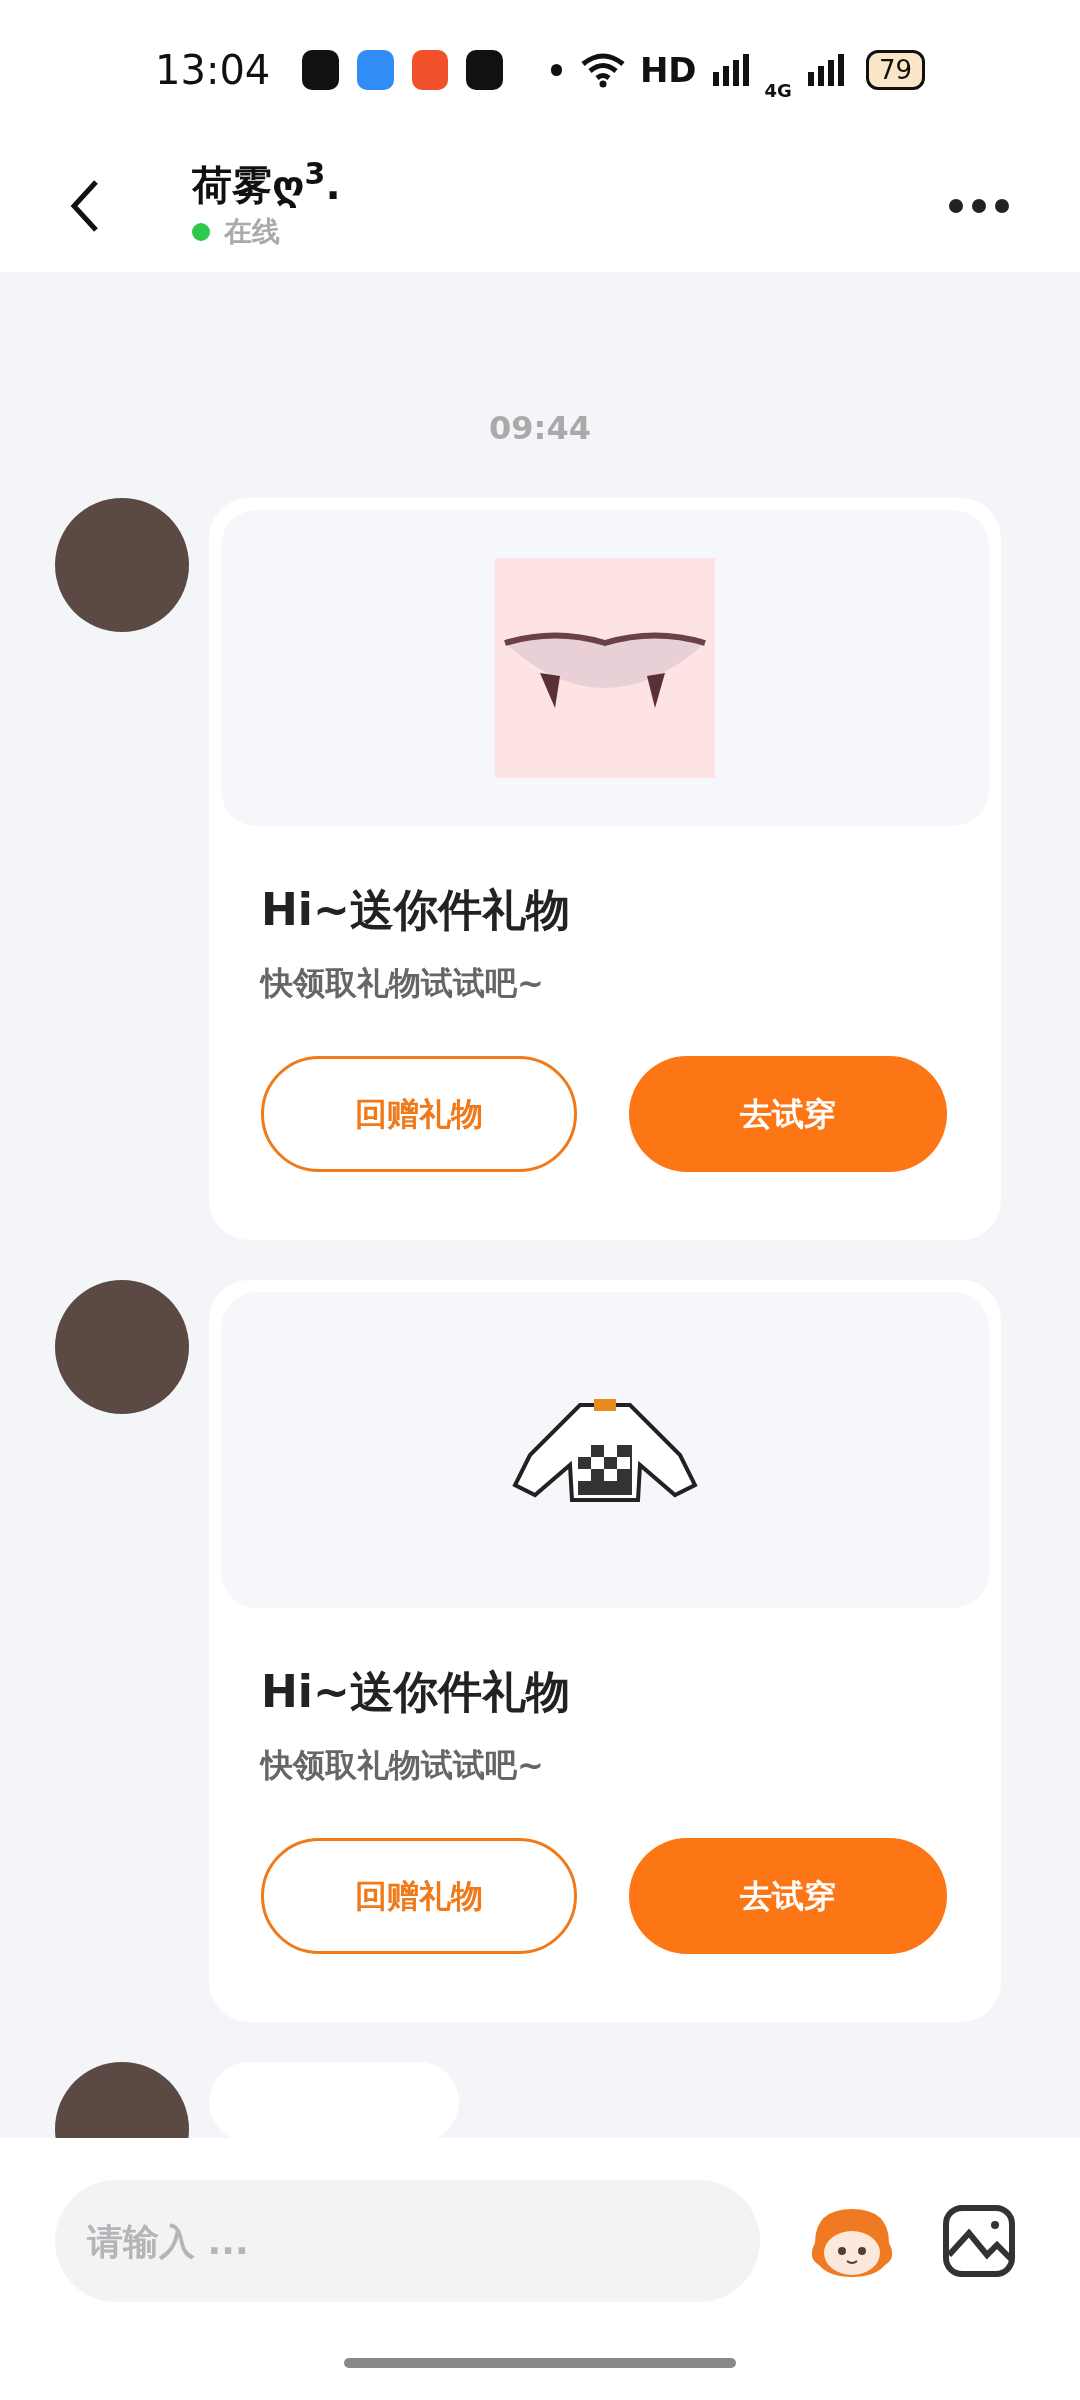 The height and width of the screenshot is (2400, 1080). What do you see at coordinates (602, 70) in the screenshot?
I see `wifi-icon` at bounding box center [602, 70].